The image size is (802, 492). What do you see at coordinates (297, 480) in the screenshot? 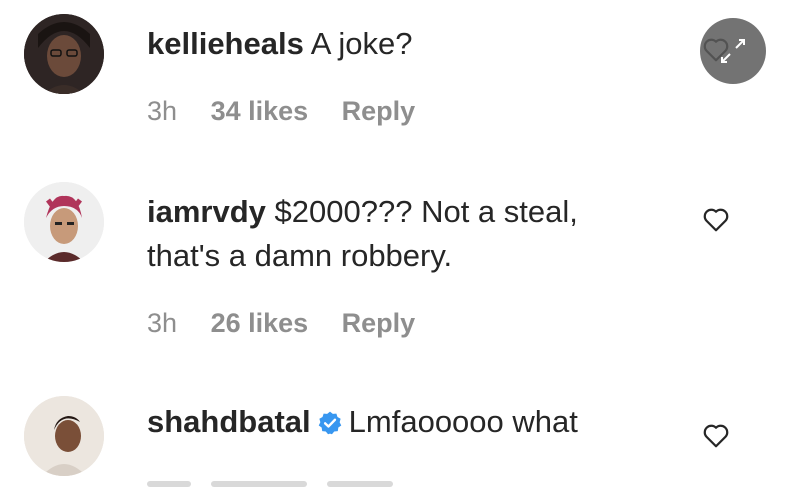
I see `comment-meta-cutoff` at bounding box center [297, 480].